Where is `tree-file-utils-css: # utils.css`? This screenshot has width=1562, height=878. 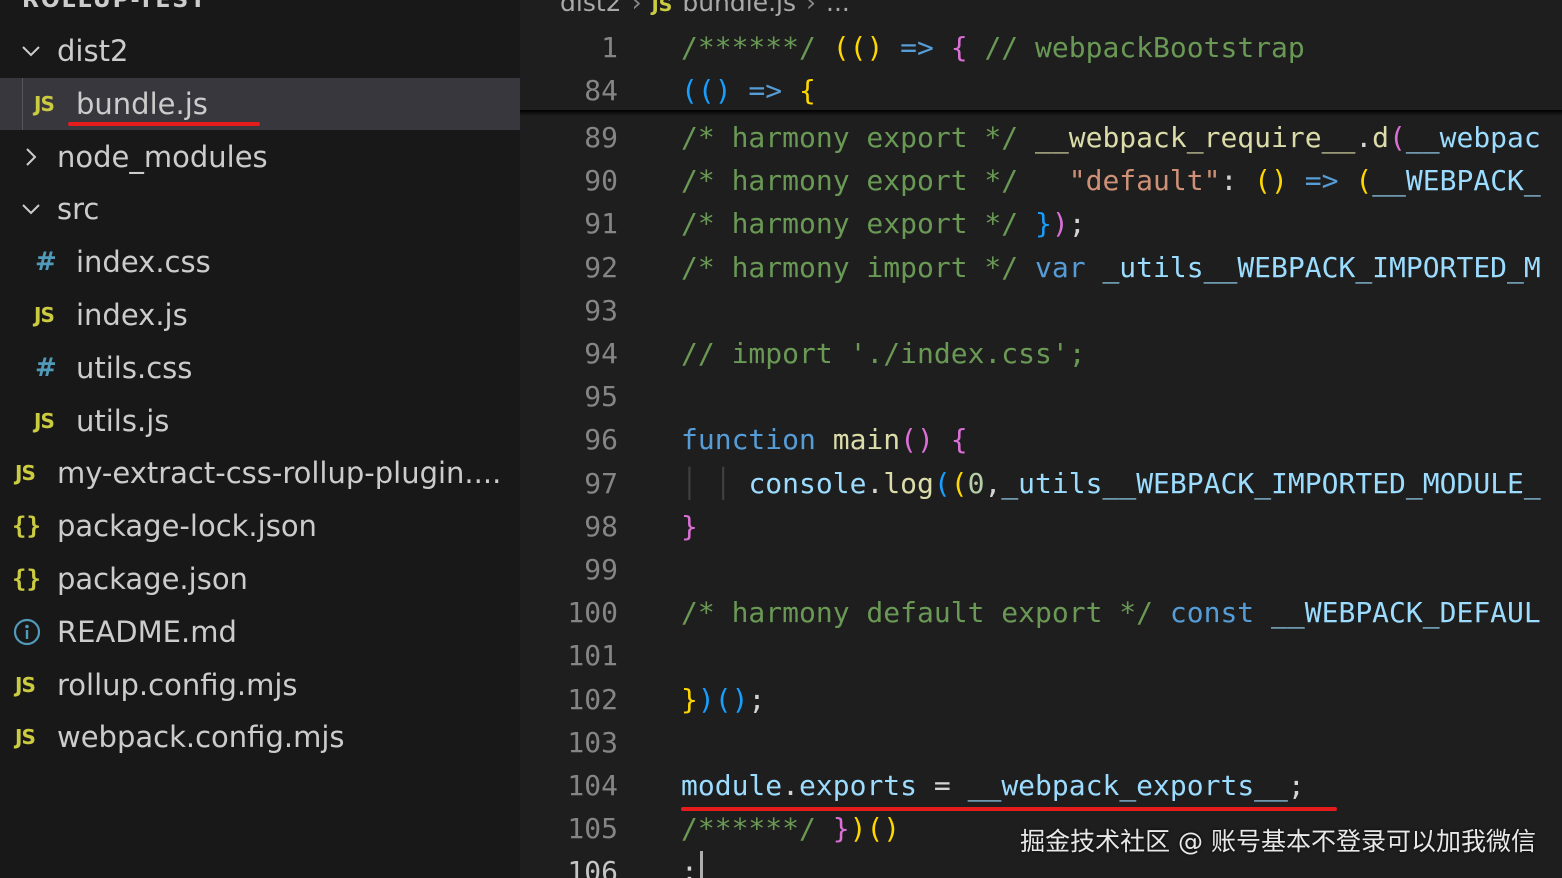
tree-file-utils-css: # utils.css is located at coordinates (260, 368).